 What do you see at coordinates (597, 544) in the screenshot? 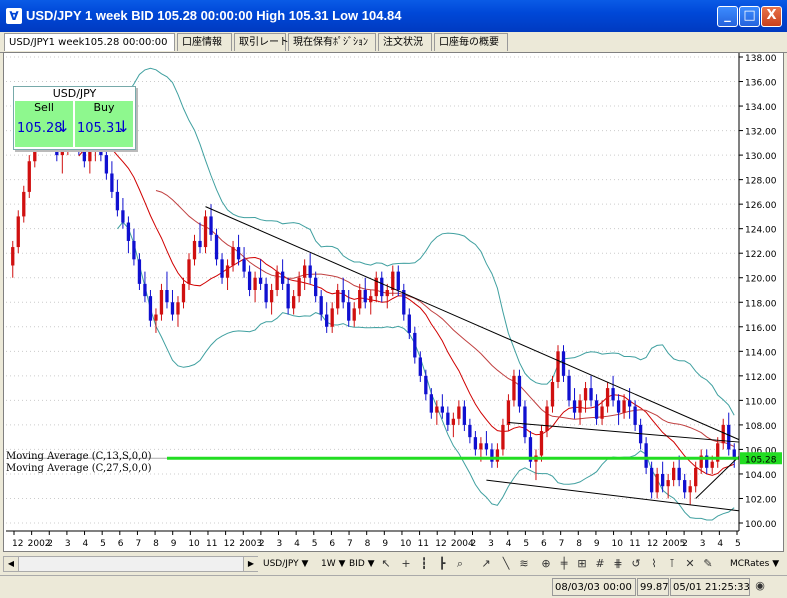
I see `x-tick-label: 9` at bounding box center [597, 544].